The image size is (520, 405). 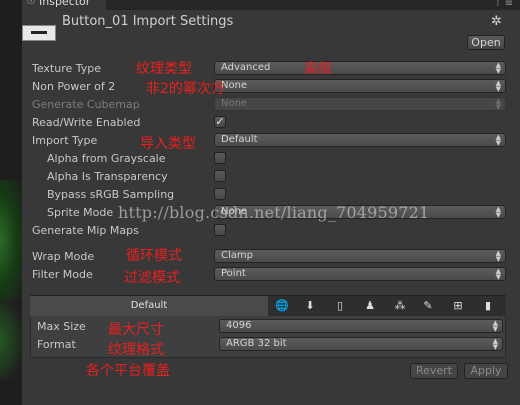 I want to click on revert-button: Revert, so click(x=434, y=371).